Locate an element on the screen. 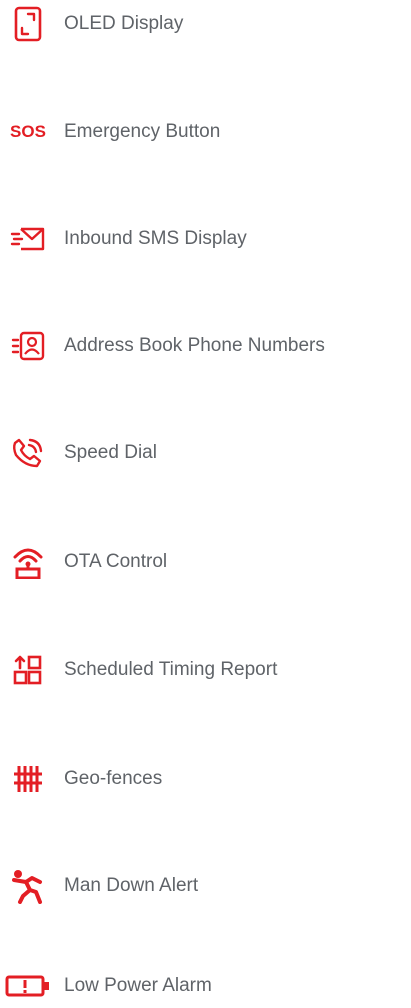 Image resolution: width=411 pixels, height=1008 pixels. envelope-icon is located at coordinates (28, 239).